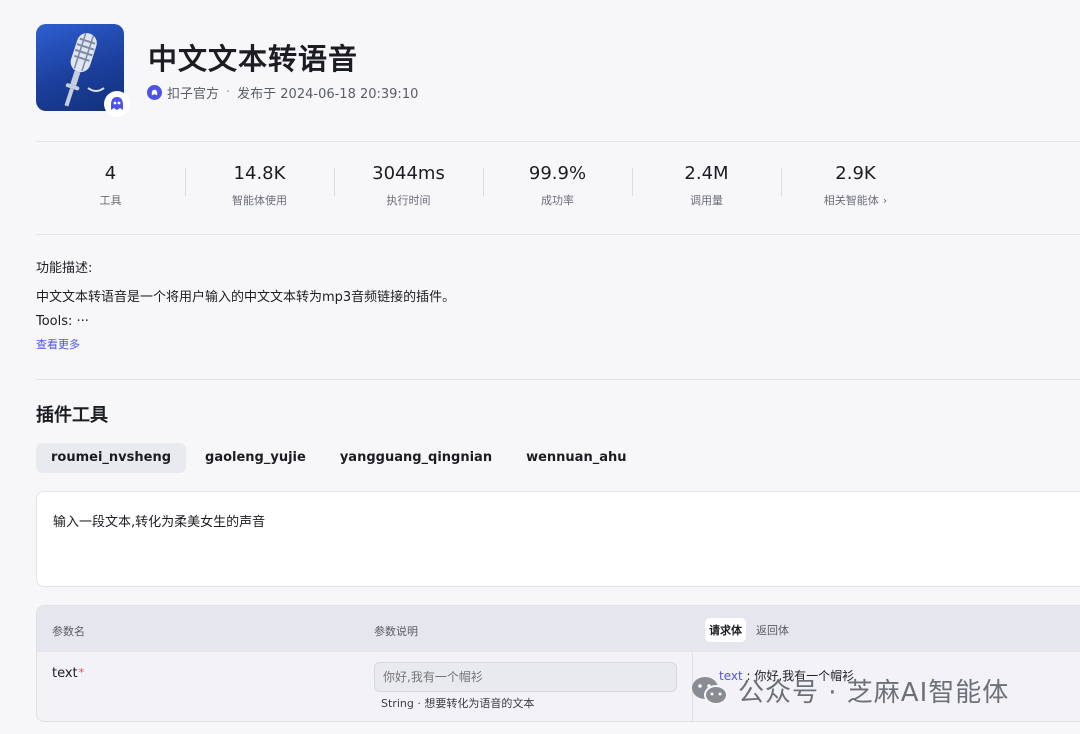 This screenshot has width=1080, height=734. I want to click on stat-value: 3044ms, so click(408, 173).